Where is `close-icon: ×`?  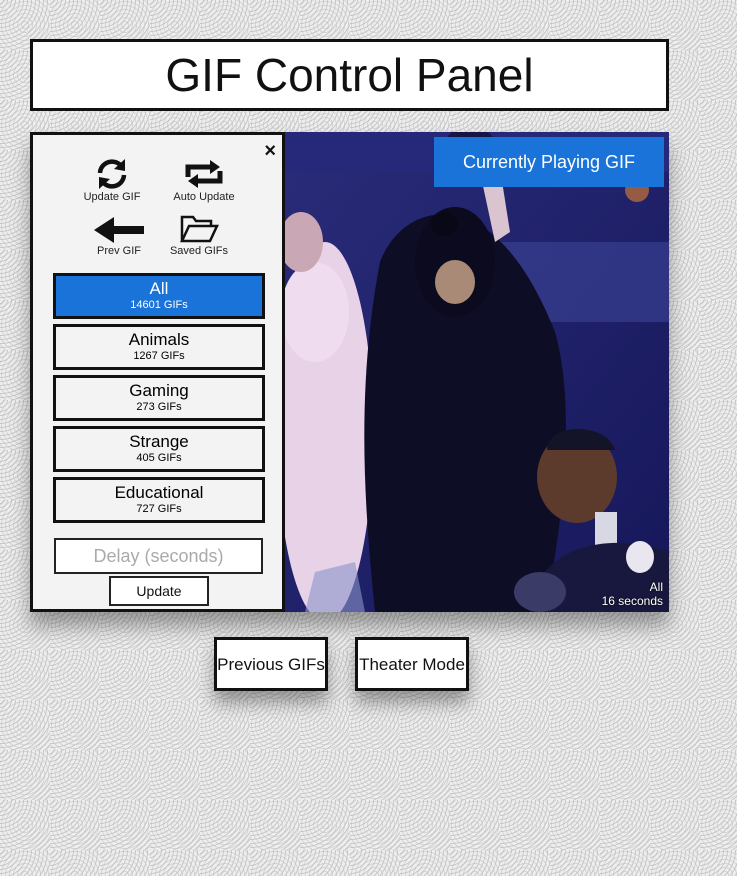
close-icon: × is located at coordinates (270, 151).